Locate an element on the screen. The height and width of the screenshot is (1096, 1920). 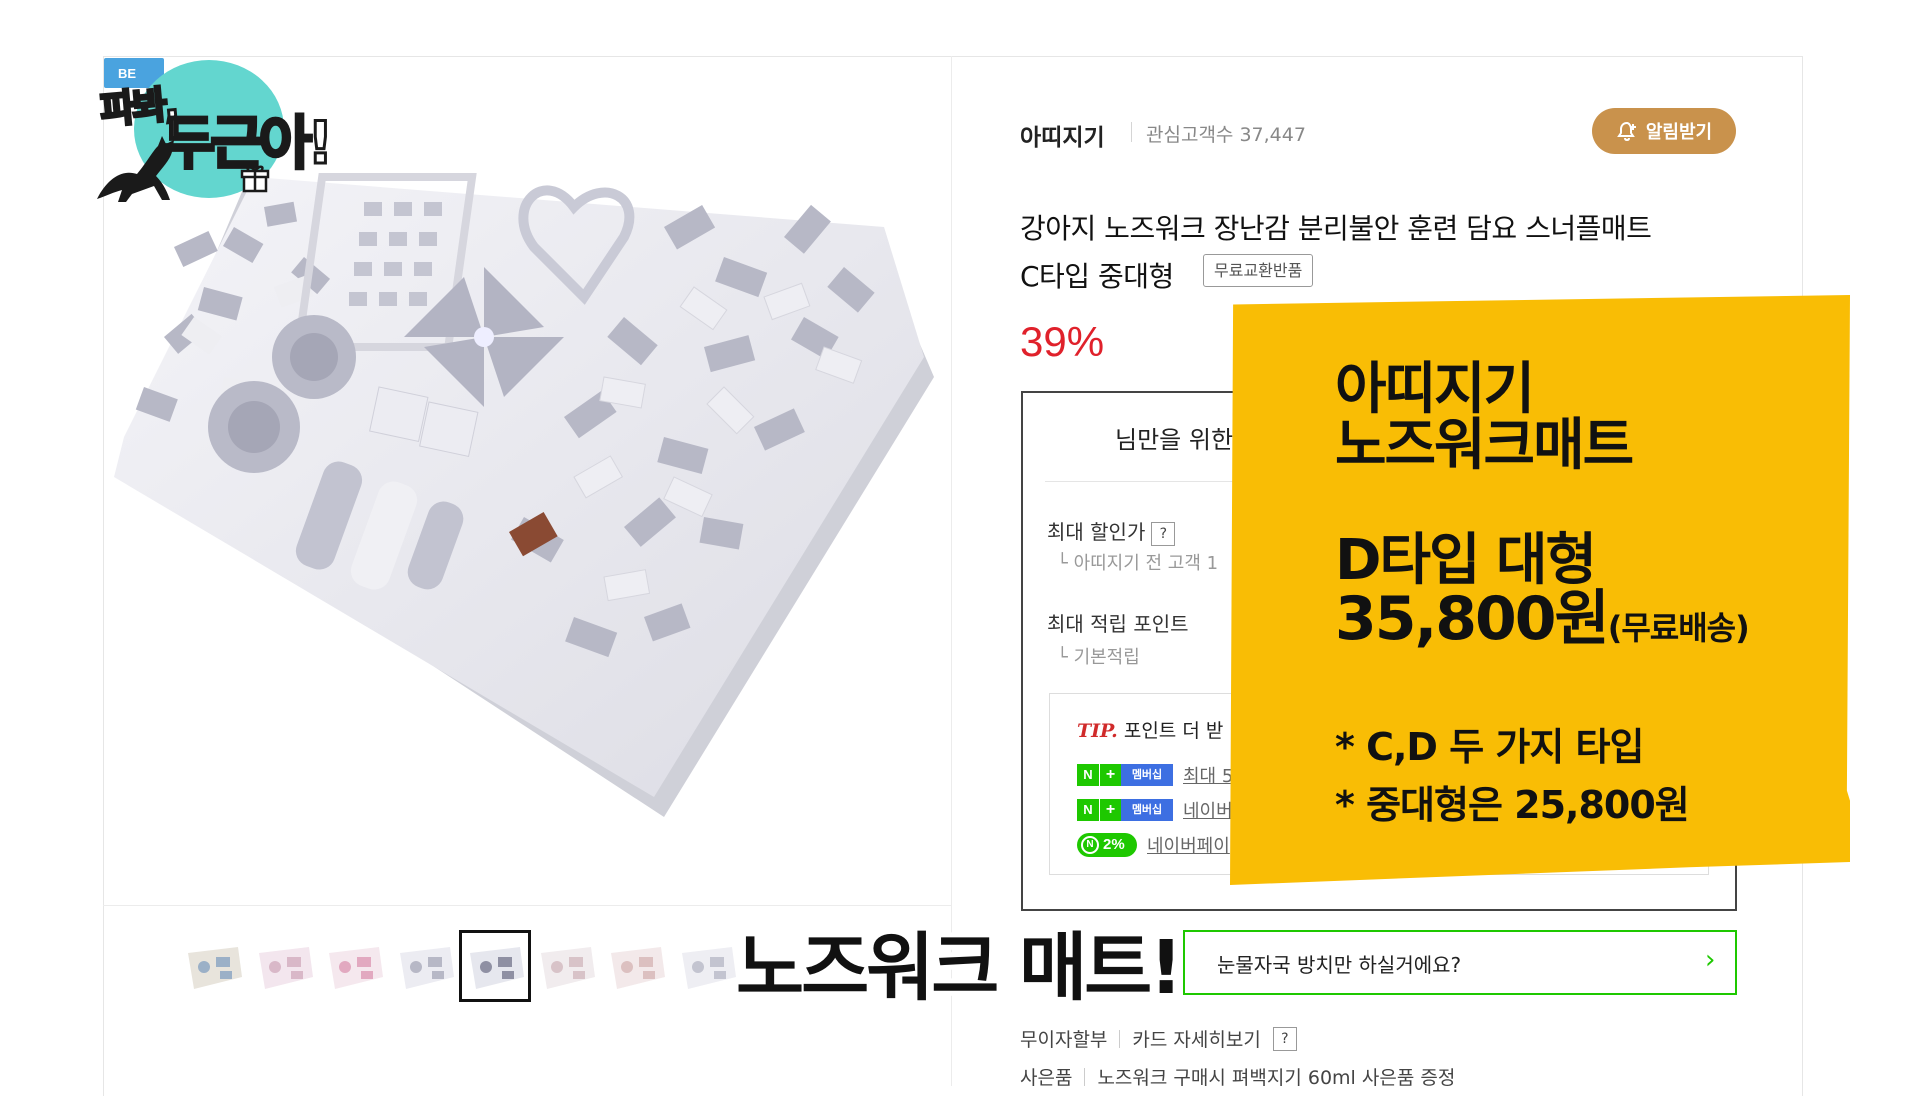
free-return-badge: 무료교환반품 is located at coordinates (1258, 270).